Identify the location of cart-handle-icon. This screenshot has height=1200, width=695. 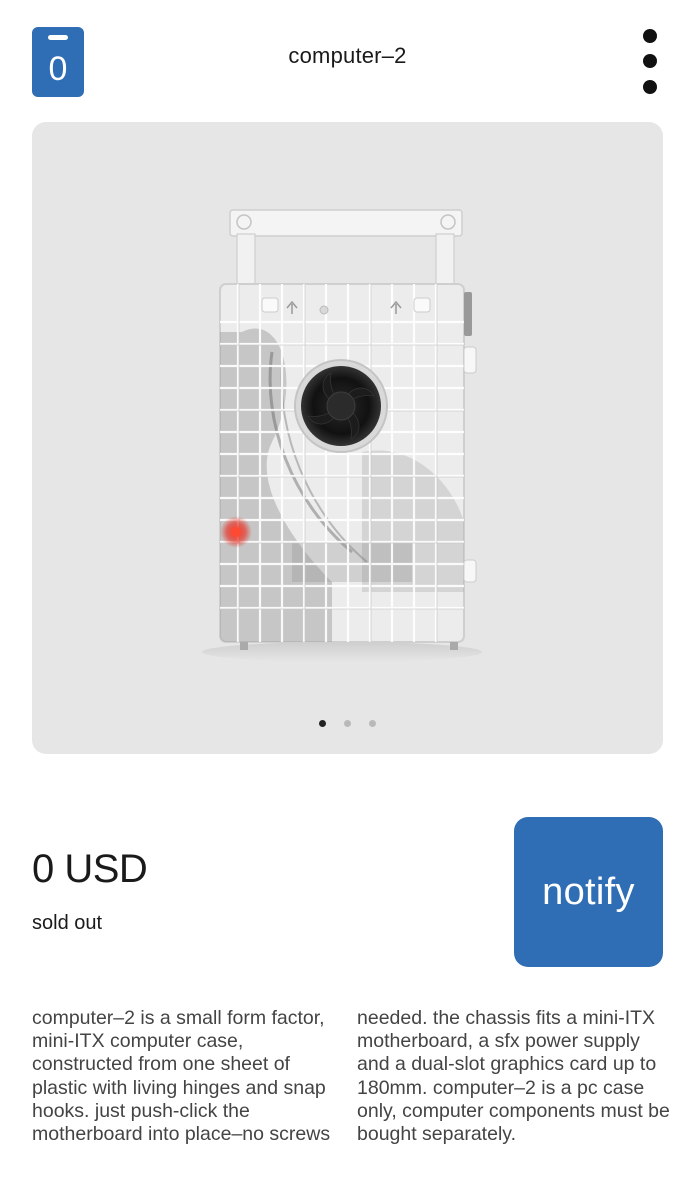
(58, 37).